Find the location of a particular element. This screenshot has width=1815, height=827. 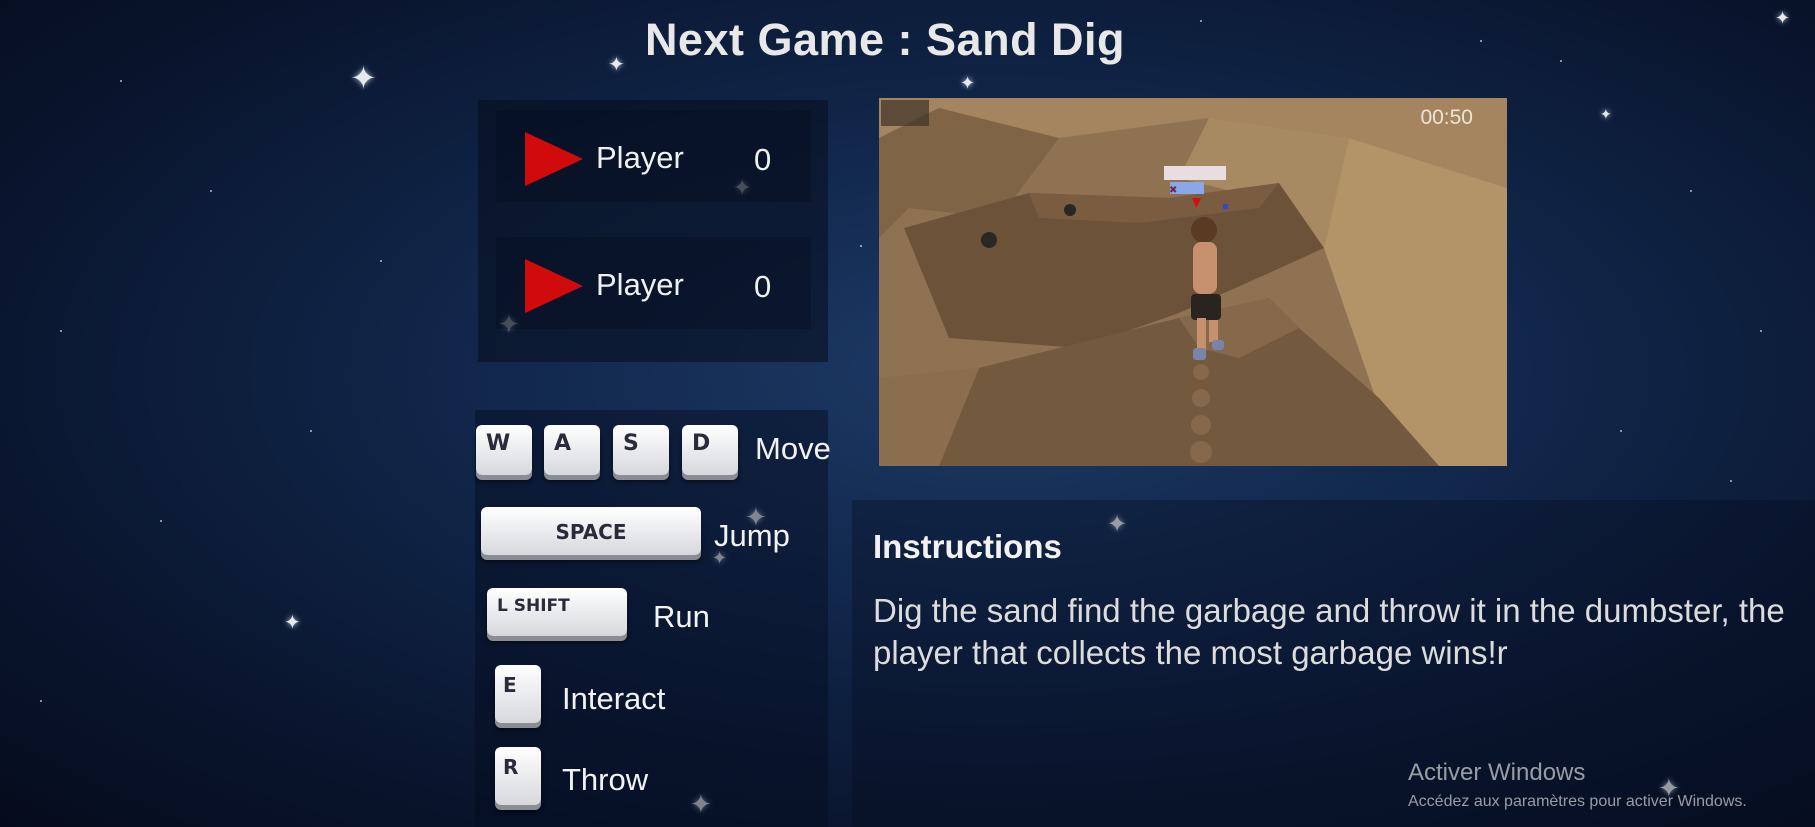

key-s: S is located at coordinates (641, 450).